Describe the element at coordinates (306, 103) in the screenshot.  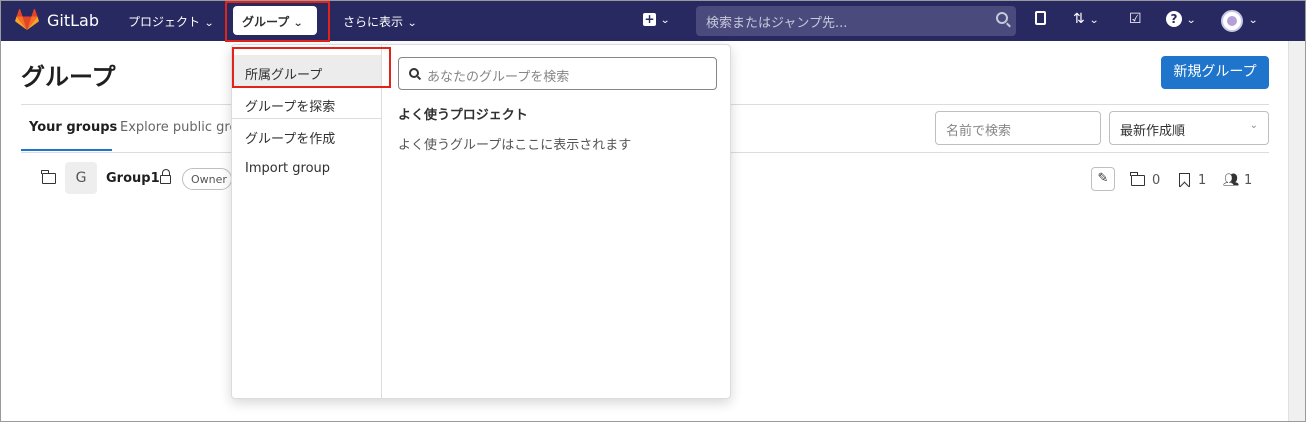
I see `menu-item-explore-groups: グループを探索` at that location.